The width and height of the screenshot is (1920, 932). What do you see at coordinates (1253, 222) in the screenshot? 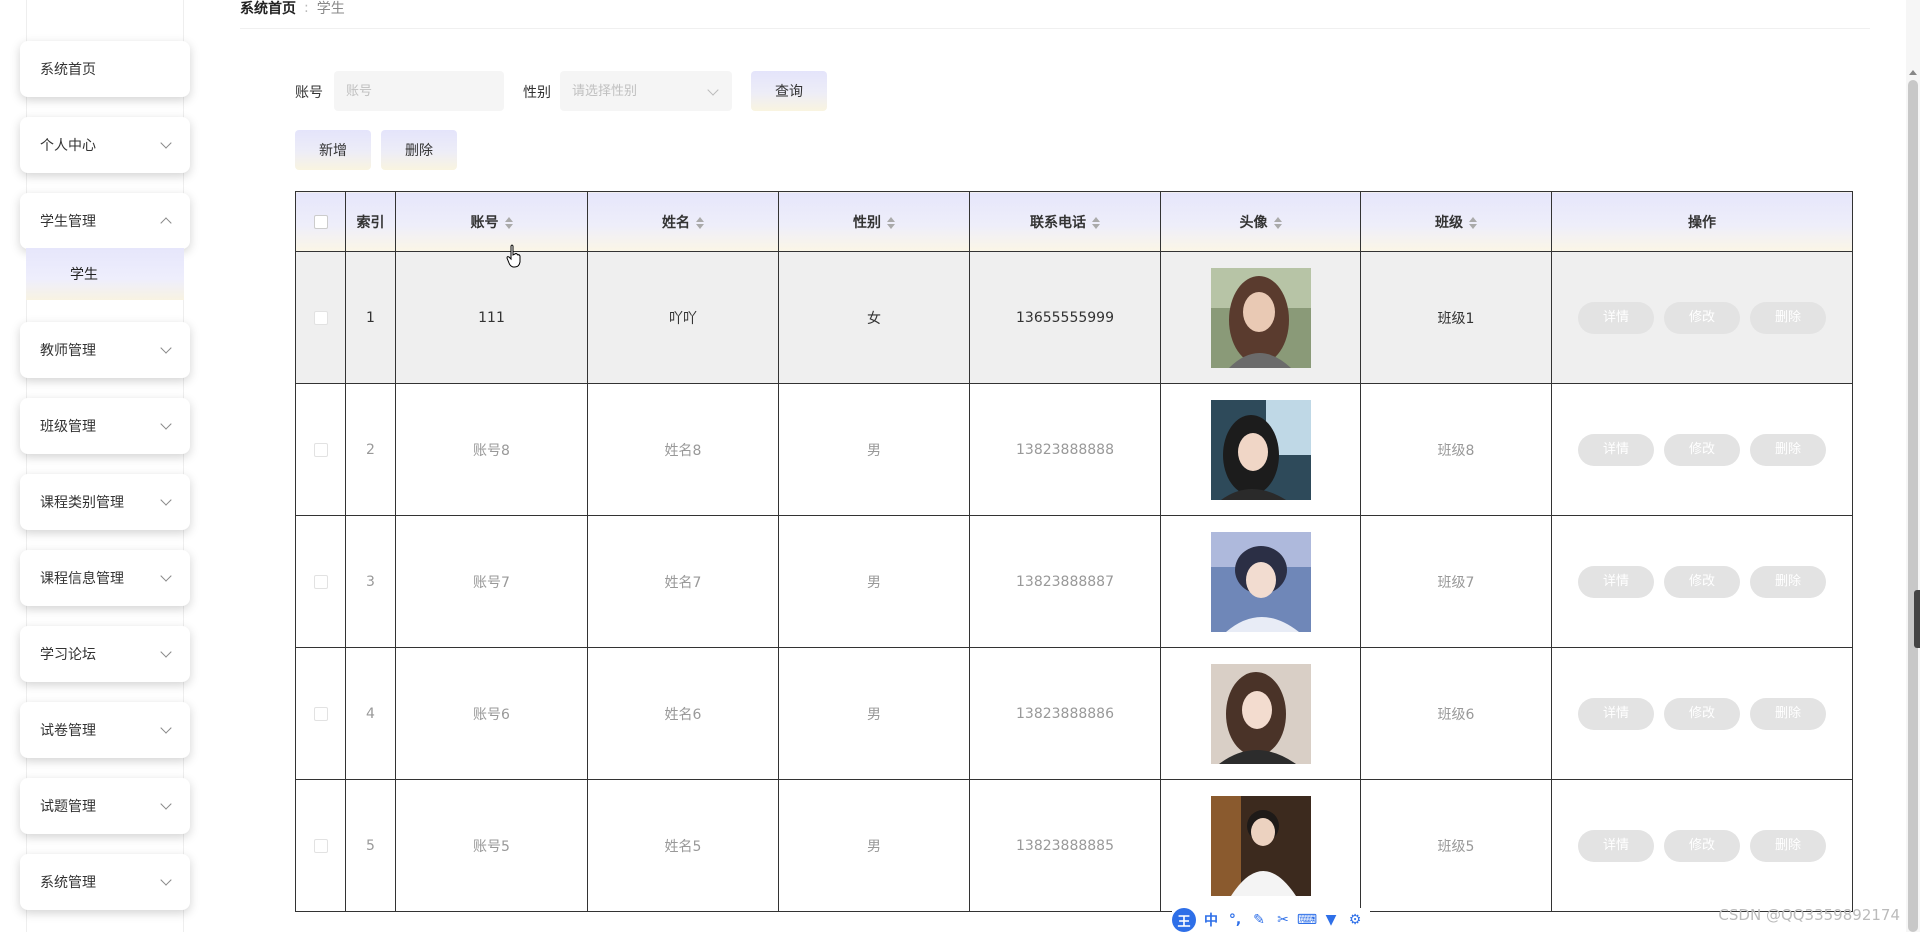
I see `header-label: 头像` at bounding box center [1253, 222].